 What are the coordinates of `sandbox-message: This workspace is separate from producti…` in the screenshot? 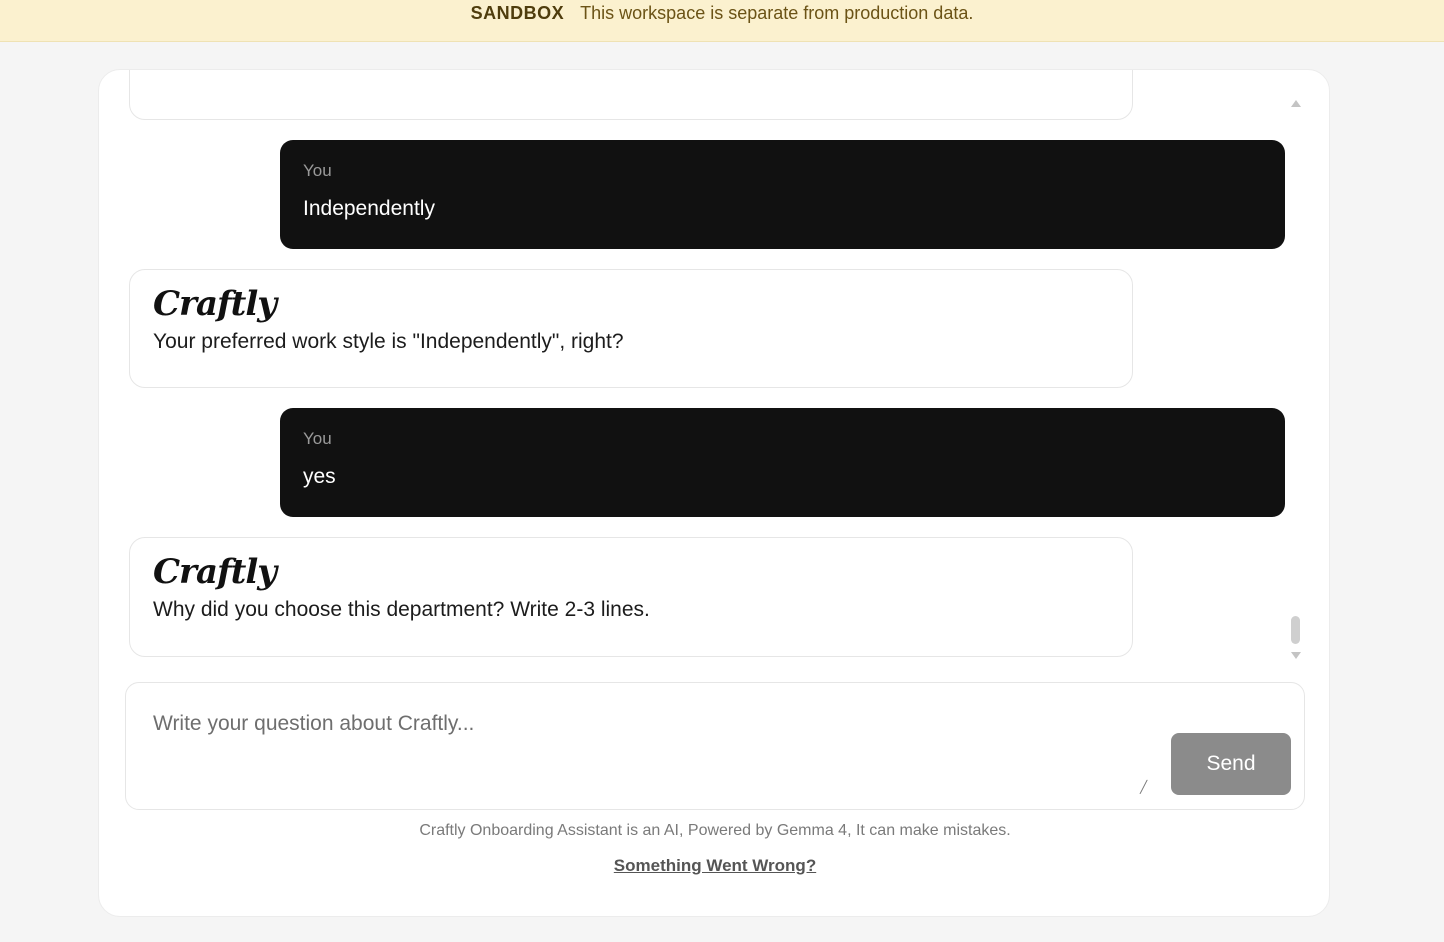 It's located at (777, 13).